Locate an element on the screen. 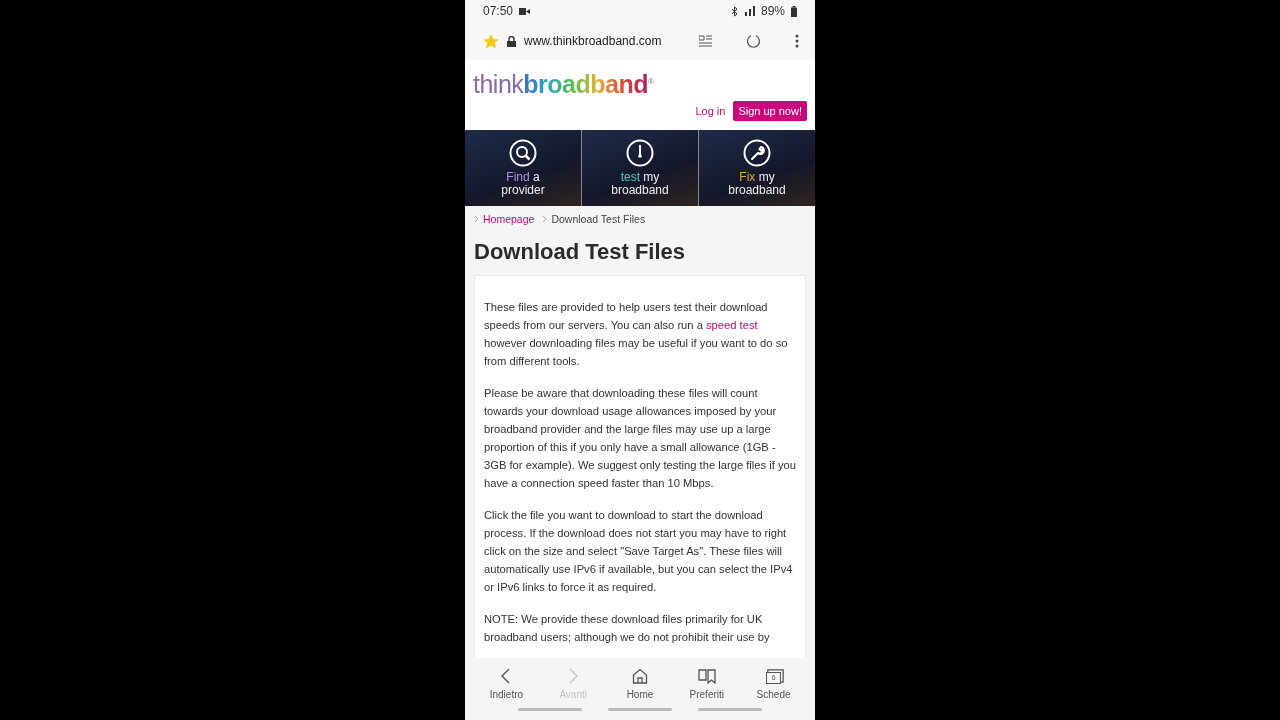  tile-label: Find a provider is located at coordinates (523, 184).